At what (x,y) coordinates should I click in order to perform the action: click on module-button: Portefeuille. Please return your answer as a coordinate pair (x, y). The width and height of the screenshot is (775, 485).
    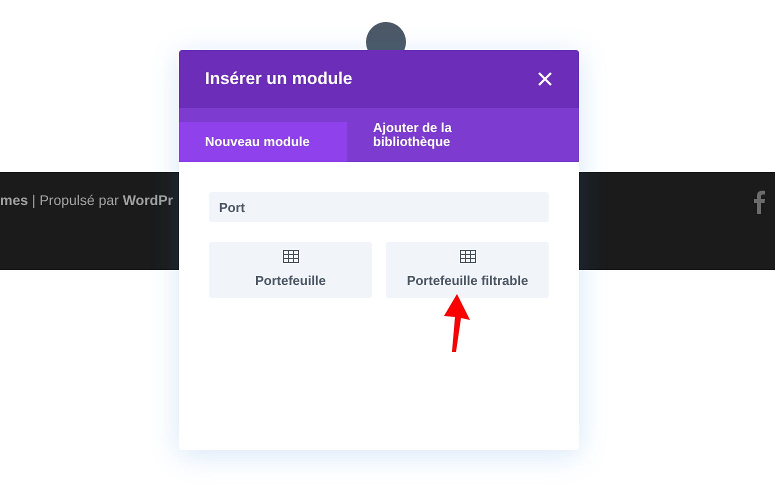
    Looking at the image, I should click on (290, 270).